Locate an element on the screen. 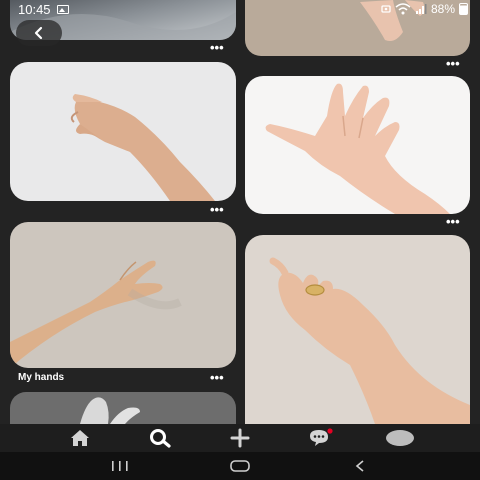 The width and height of the screenshot is (480, 480). search-icon is located at coordinates (160, 438).